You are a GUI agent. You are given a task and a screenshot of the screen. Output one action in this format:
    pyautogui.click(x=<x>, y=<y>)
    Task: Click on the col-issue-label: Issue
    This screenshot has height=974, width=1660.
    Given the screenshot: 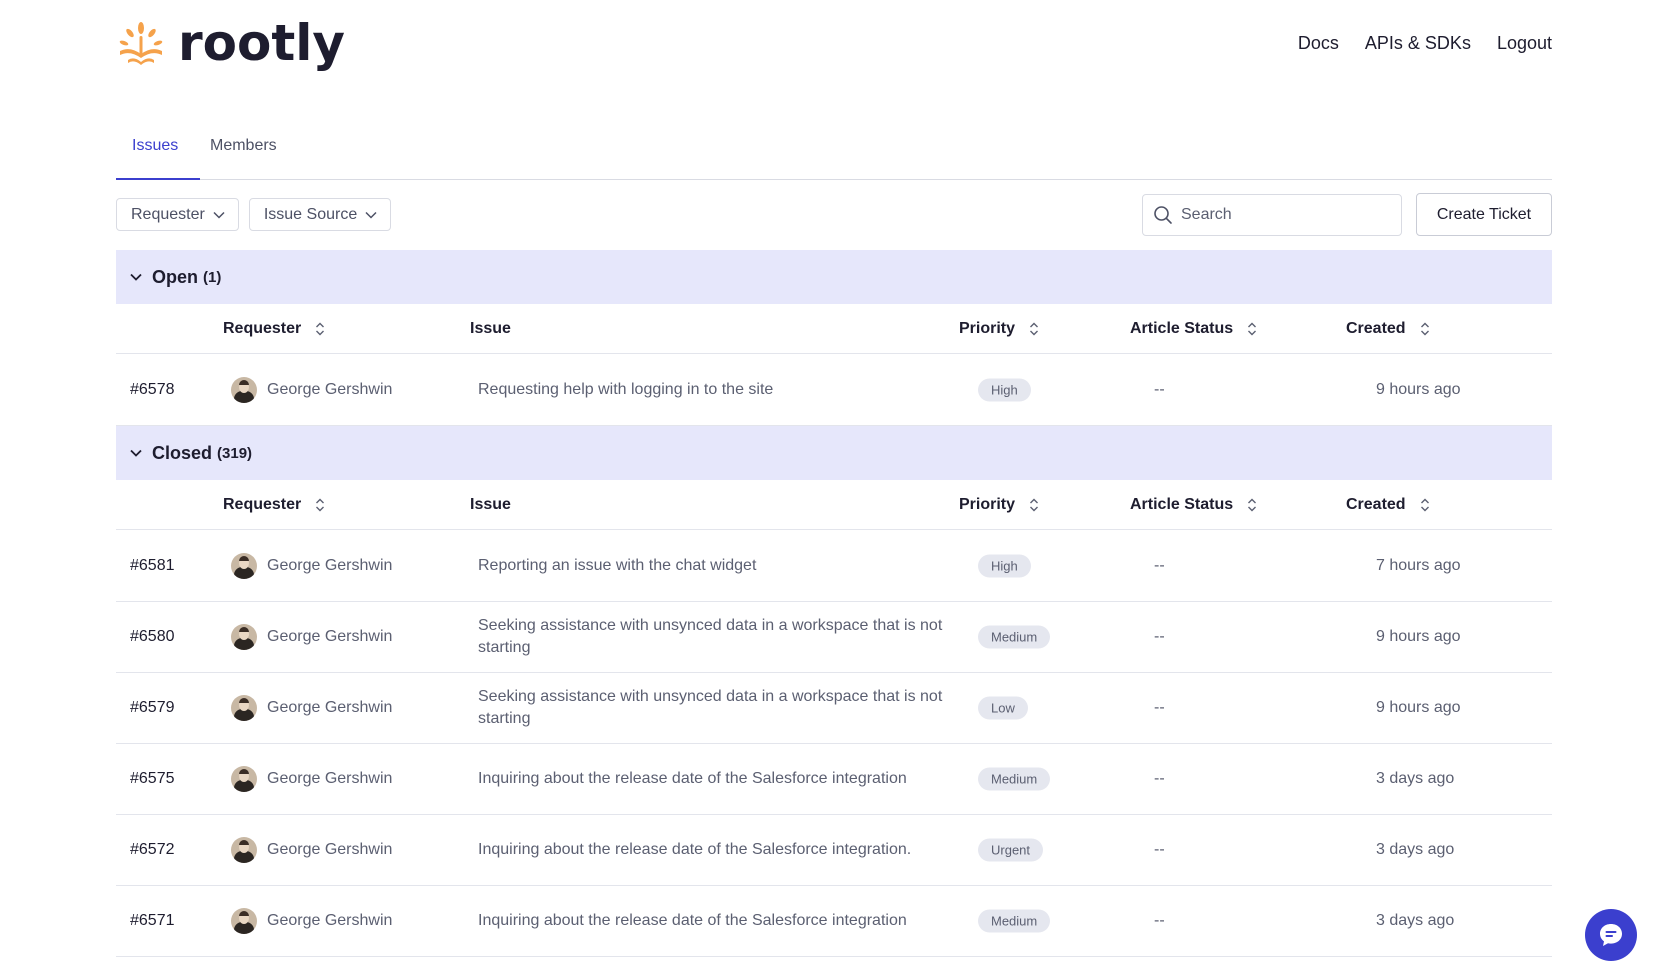 What is the action you would take?
    pyautogui.click(x=490, y=504)
    